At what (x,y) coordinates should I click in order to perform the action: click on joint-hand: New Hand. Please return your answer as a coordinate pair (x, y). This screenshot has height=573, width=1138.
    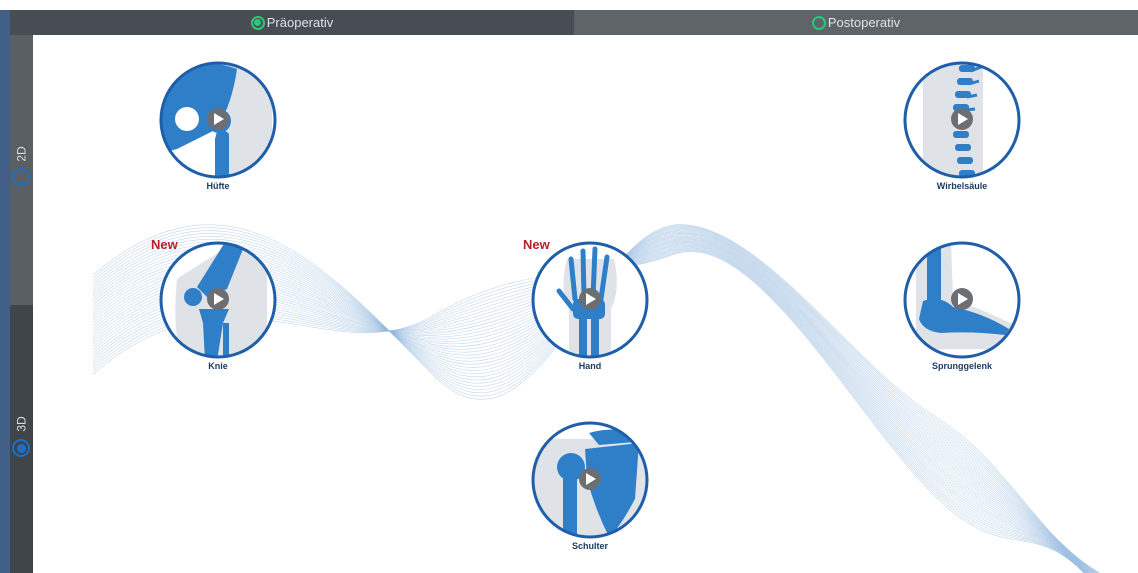
    Looking at the image, I should click on (589, 304).